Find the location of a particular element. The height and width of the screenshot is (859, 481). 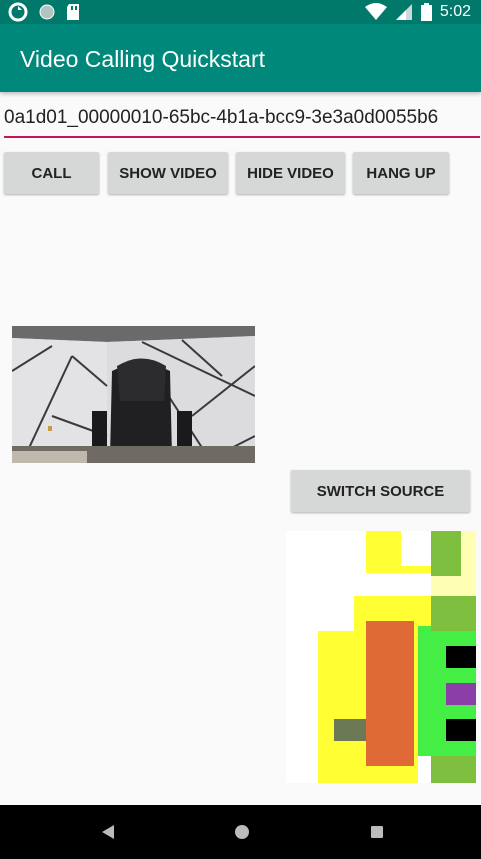

status-bar: 5:02 is located at coordinates (240, 12).